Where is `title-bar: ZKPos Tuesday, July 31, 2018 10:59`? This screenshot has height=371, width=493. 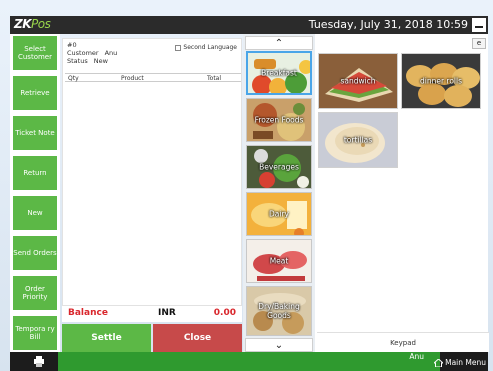 title-bar: ZKPos Tuesday, July 31, 2018 10:59 is located at coordinates (249, 25).